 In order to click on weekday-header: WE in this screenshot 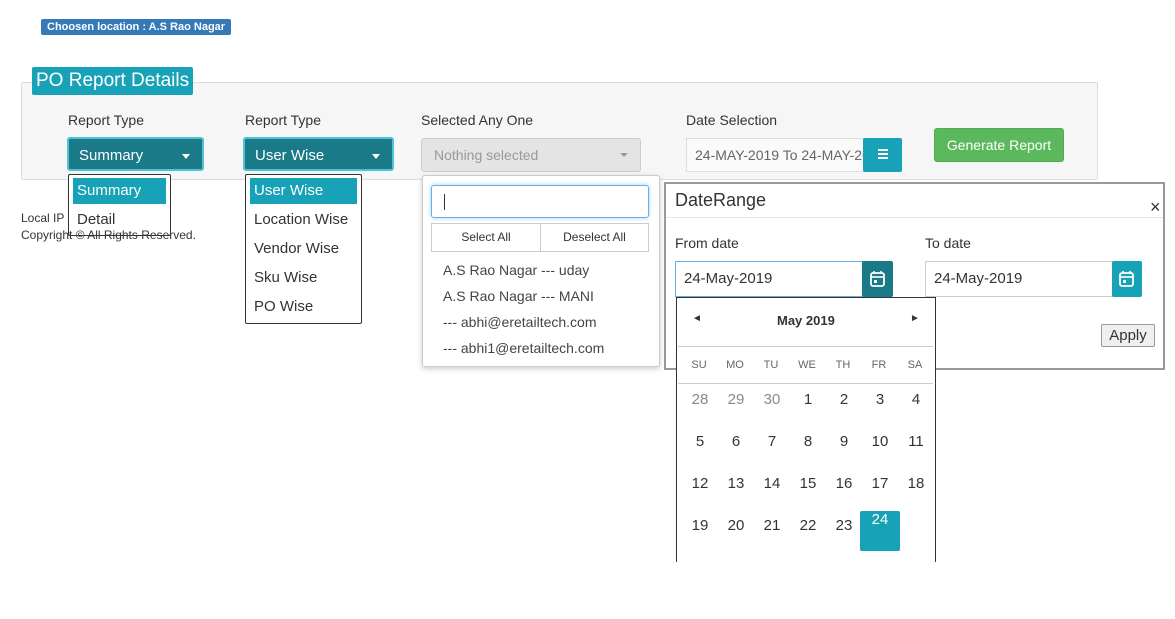, I will do `click(807, 365)`.